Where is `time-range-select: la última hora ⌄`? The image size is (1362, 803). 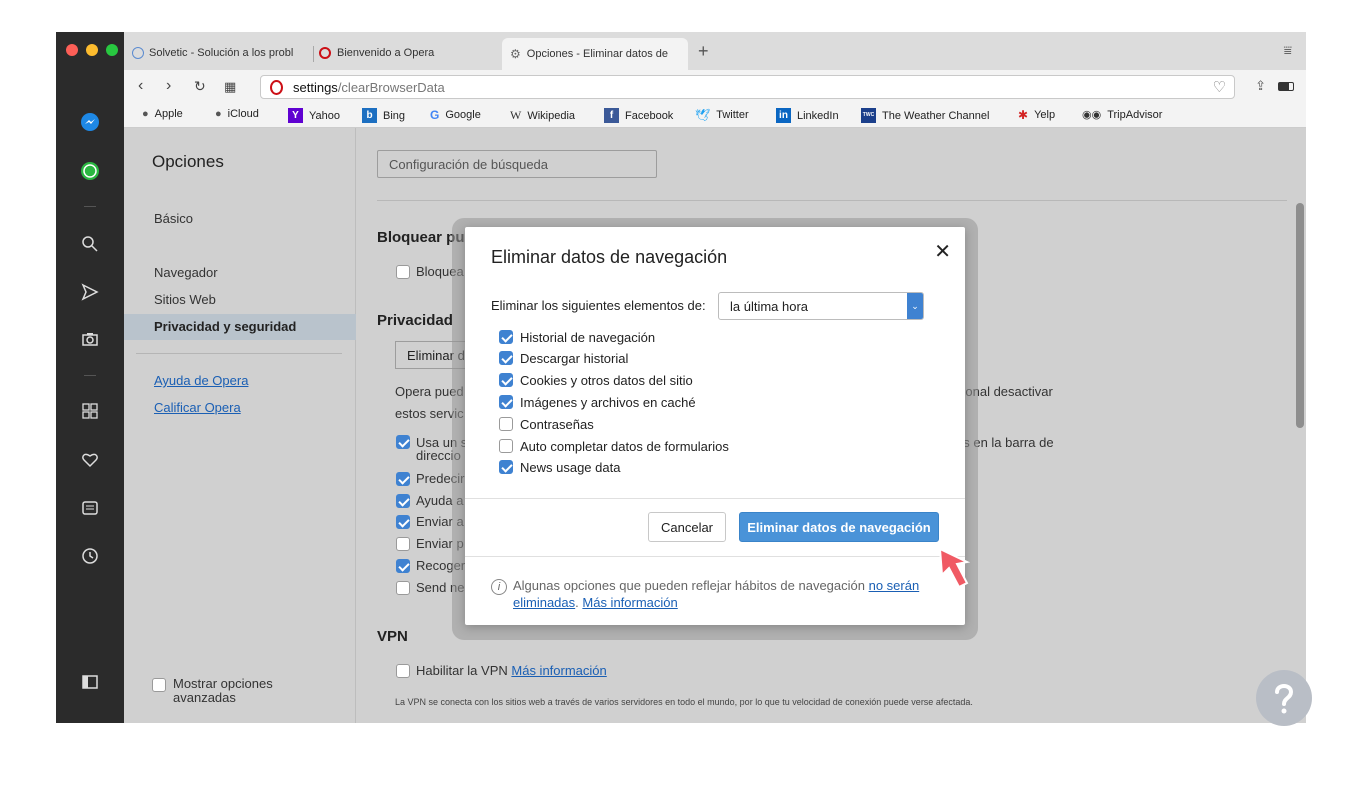 time-range-select: la última hora ⌄ is located at coordinates (821, 306).